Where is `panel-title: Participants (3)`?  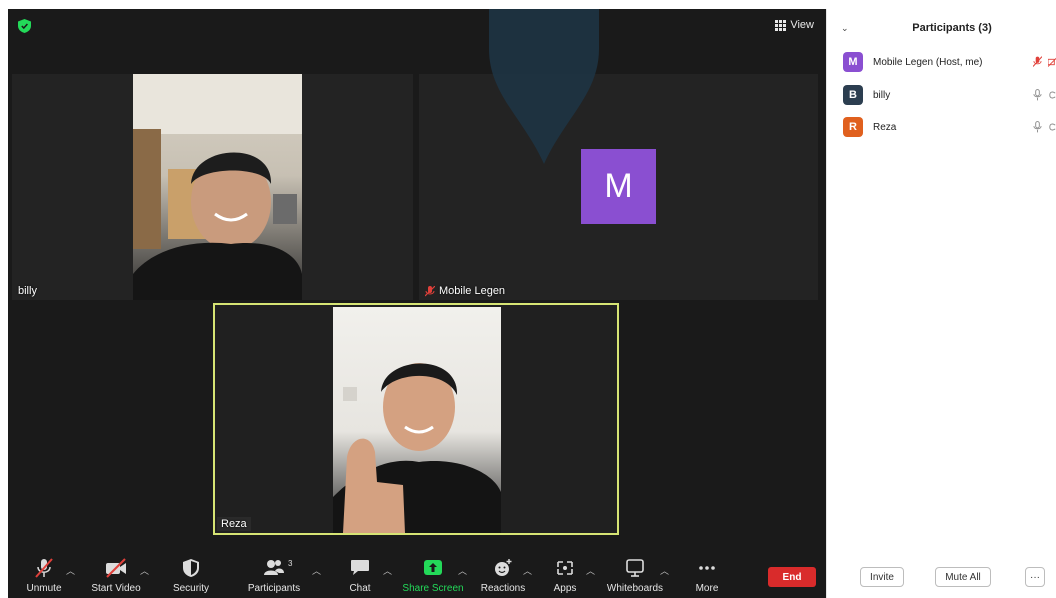 panel-title: Participants (3) is located at coordinates (952, 28).